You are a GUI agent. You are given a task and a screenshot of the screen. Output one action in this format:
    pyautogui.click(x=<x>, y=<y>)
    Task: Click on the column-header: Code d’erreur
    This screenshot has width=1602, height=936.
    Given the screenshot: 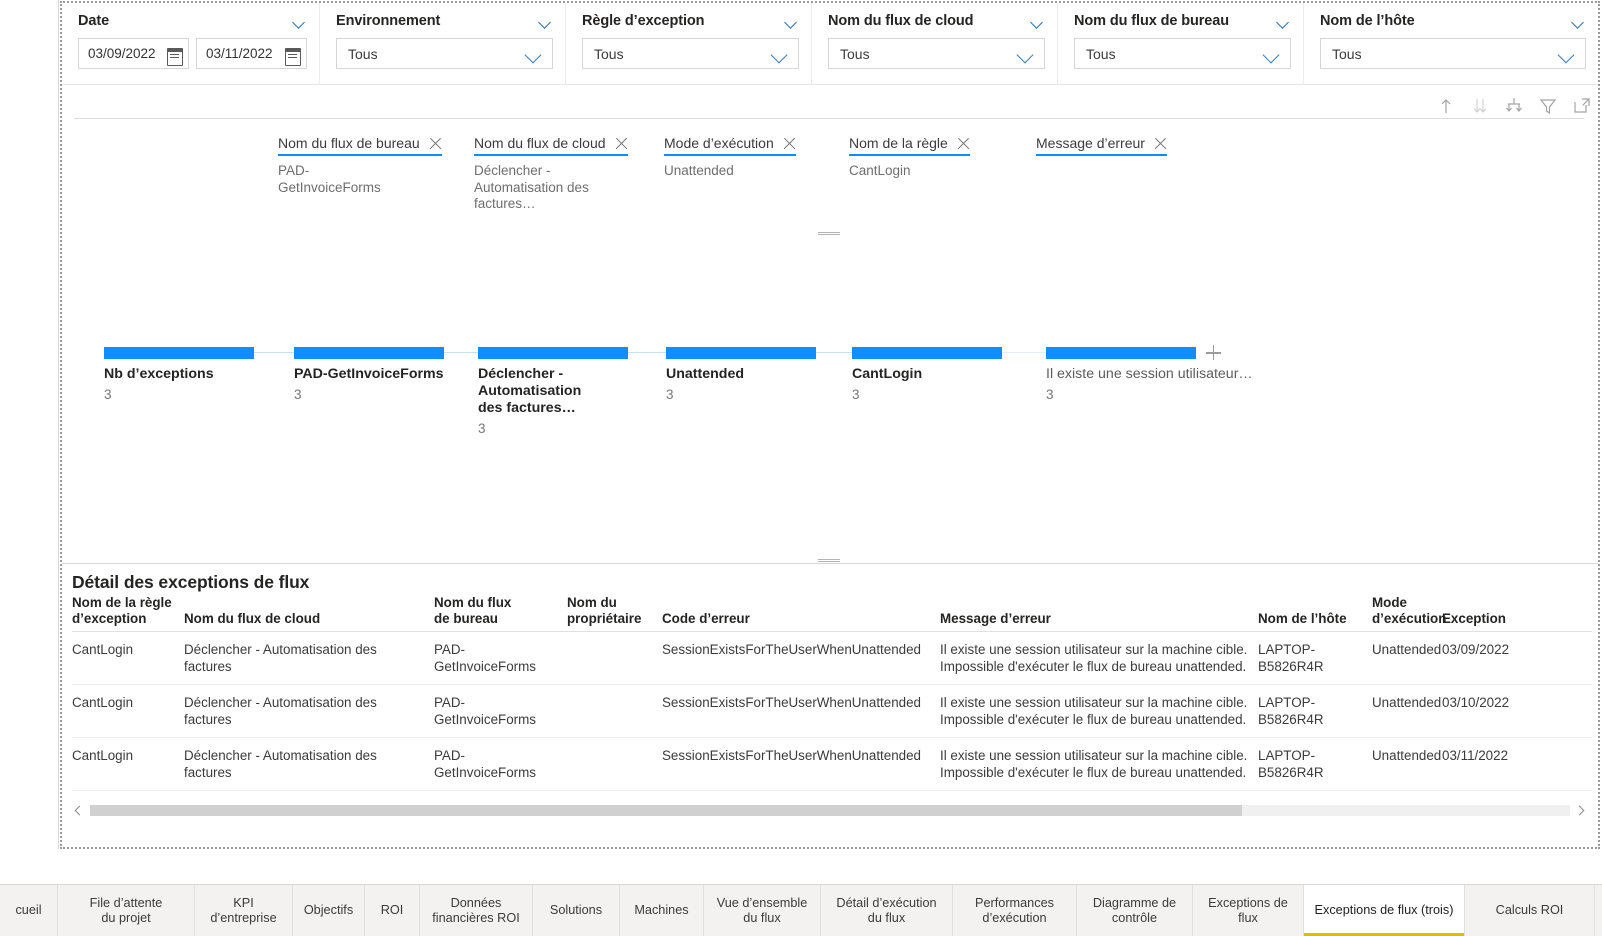 What is the action you would take?
    pyautogui.click(x=801, y=619)
    